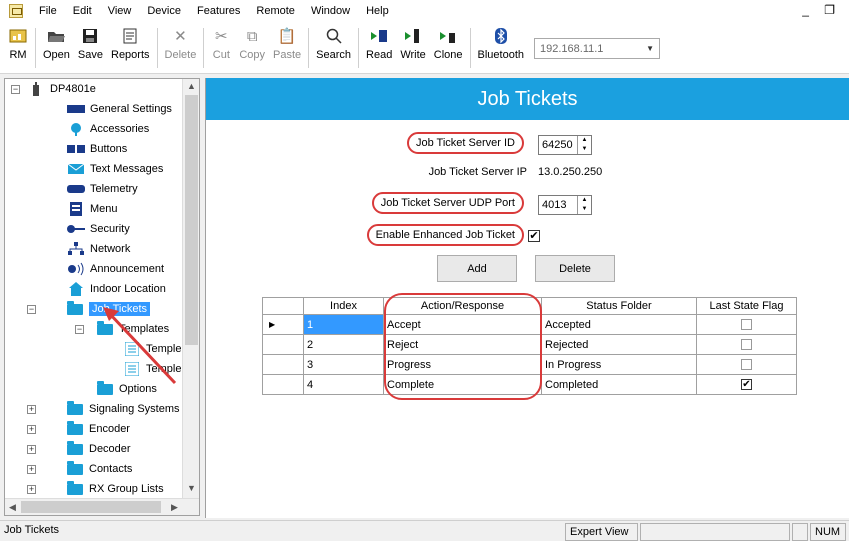 The image size is (849, 541). I want to click on expand-decoder-toggle: +, so click(31, 449).